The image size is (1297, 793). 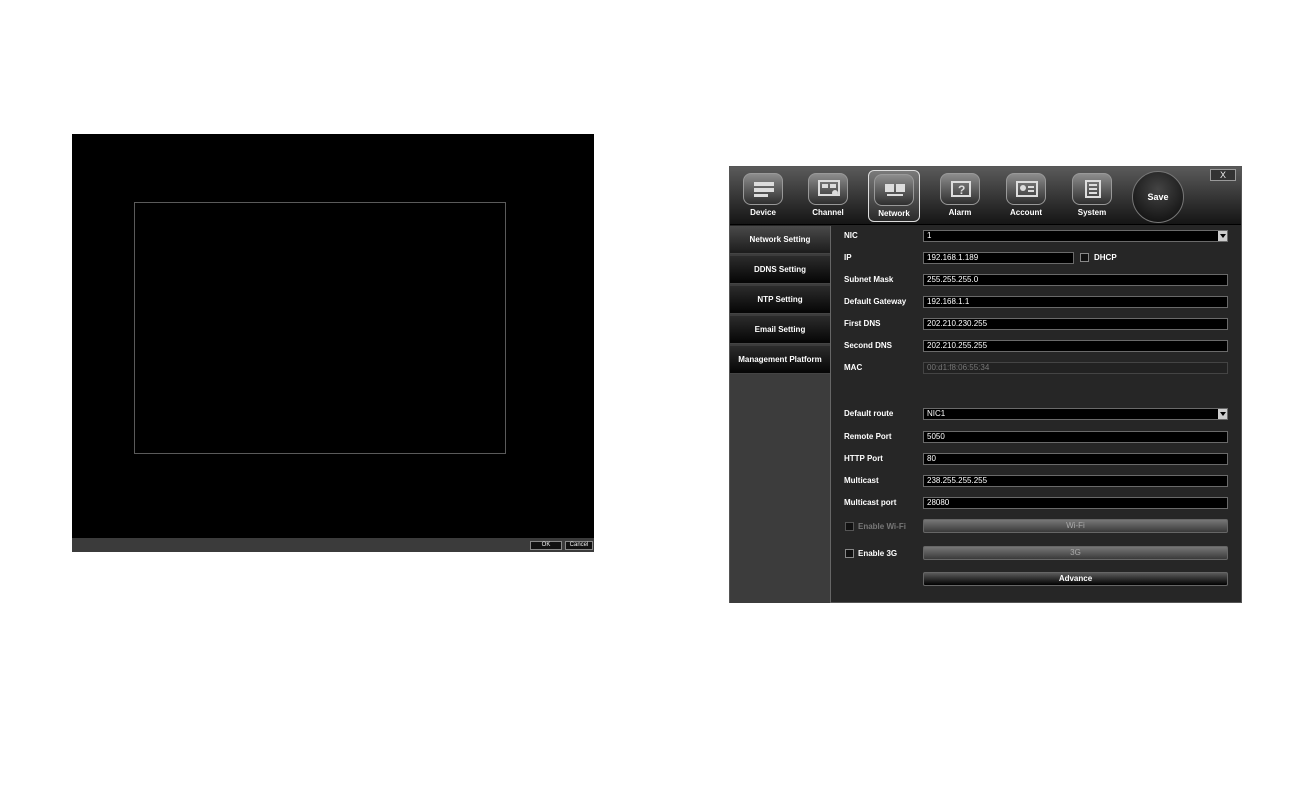 What do you see at coordinates (780, 330) in the screenshot?
I see `sidebar-item-email-setting: Email Setting` at bounding box center [780, 330].